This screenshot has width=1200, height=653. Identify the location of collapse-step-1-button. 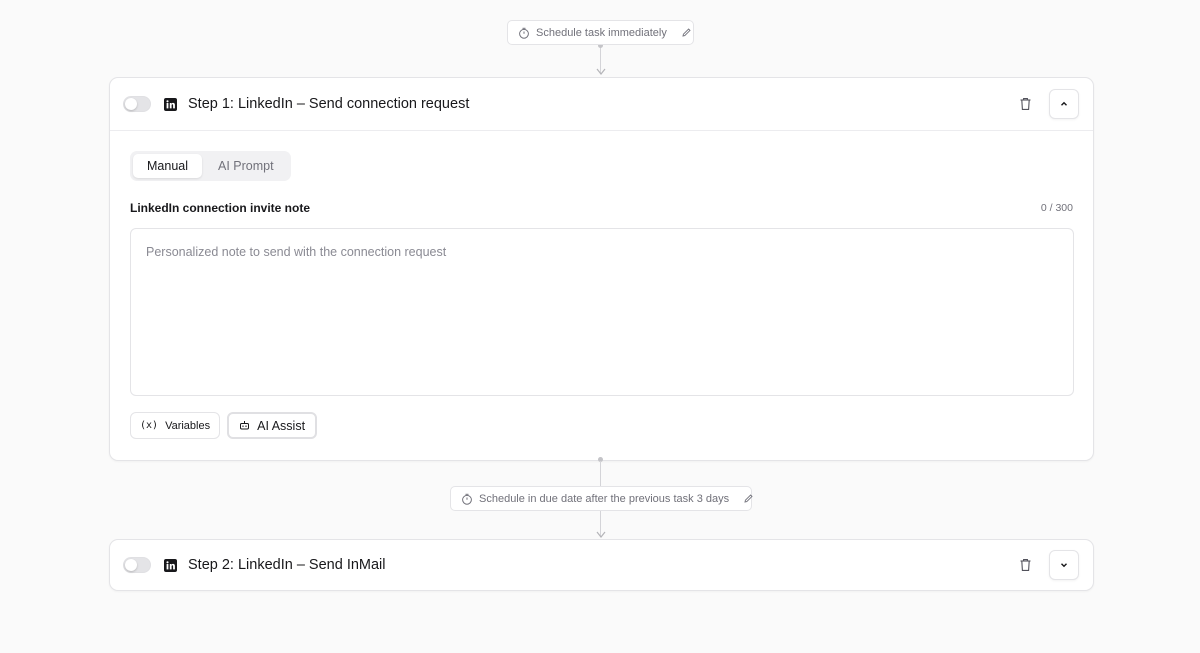
(1064, 104).